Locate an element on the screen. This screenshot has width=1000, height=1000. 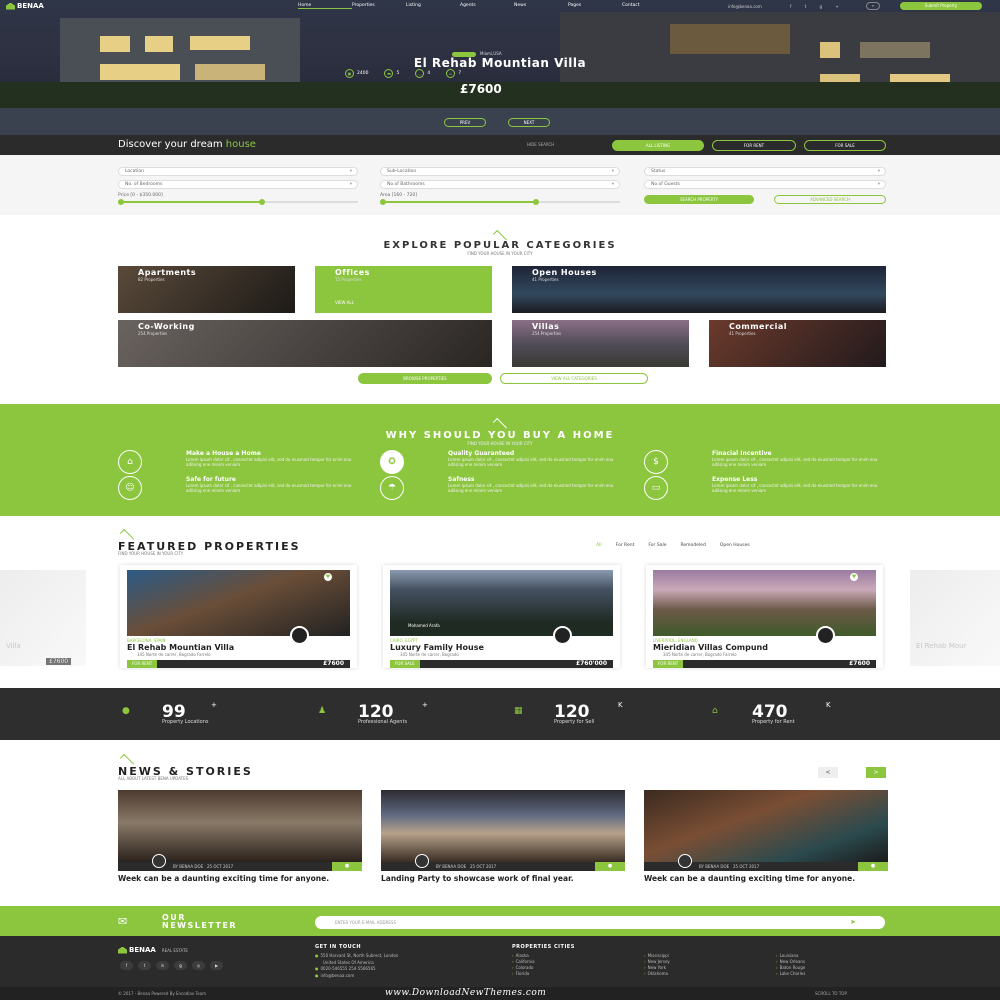
area-range-label: Area [160 - 720] is located at coordinates (398, 195).